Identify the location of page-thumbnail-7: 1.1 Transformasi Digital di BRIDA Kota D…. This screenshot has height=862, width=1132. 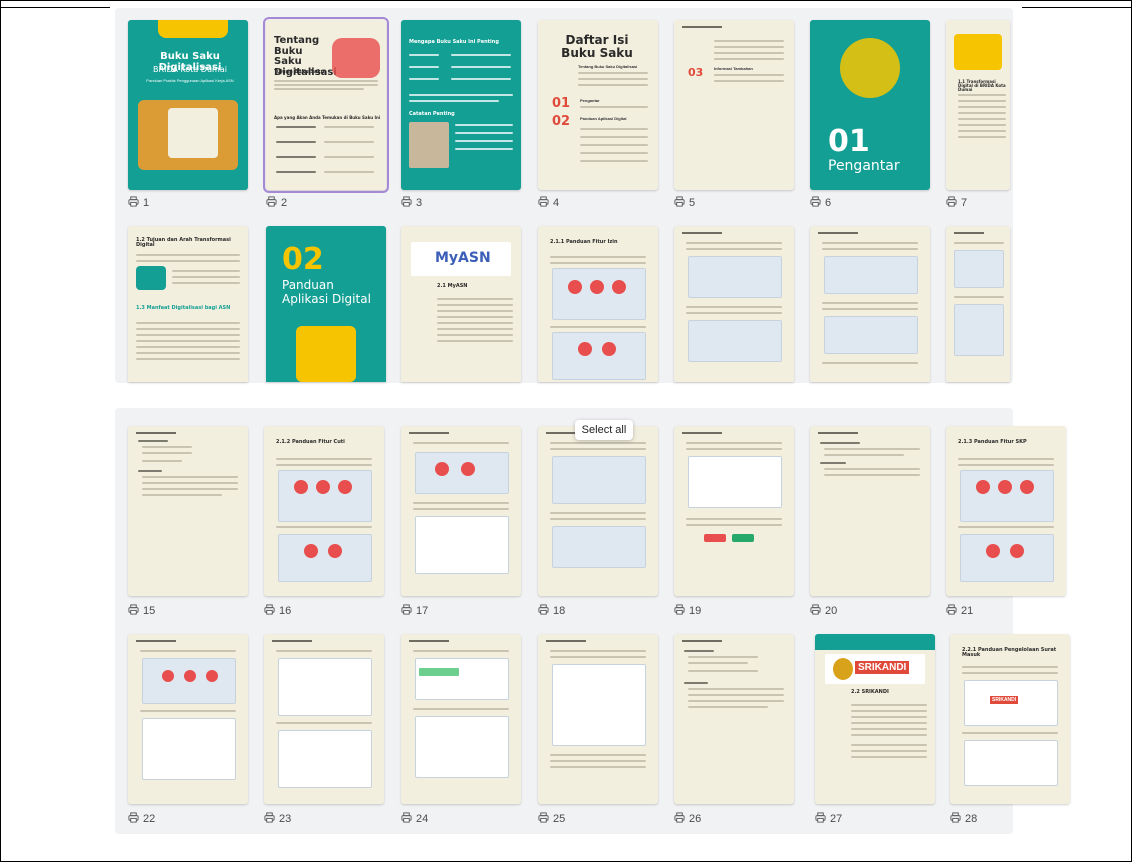
(978, 105).